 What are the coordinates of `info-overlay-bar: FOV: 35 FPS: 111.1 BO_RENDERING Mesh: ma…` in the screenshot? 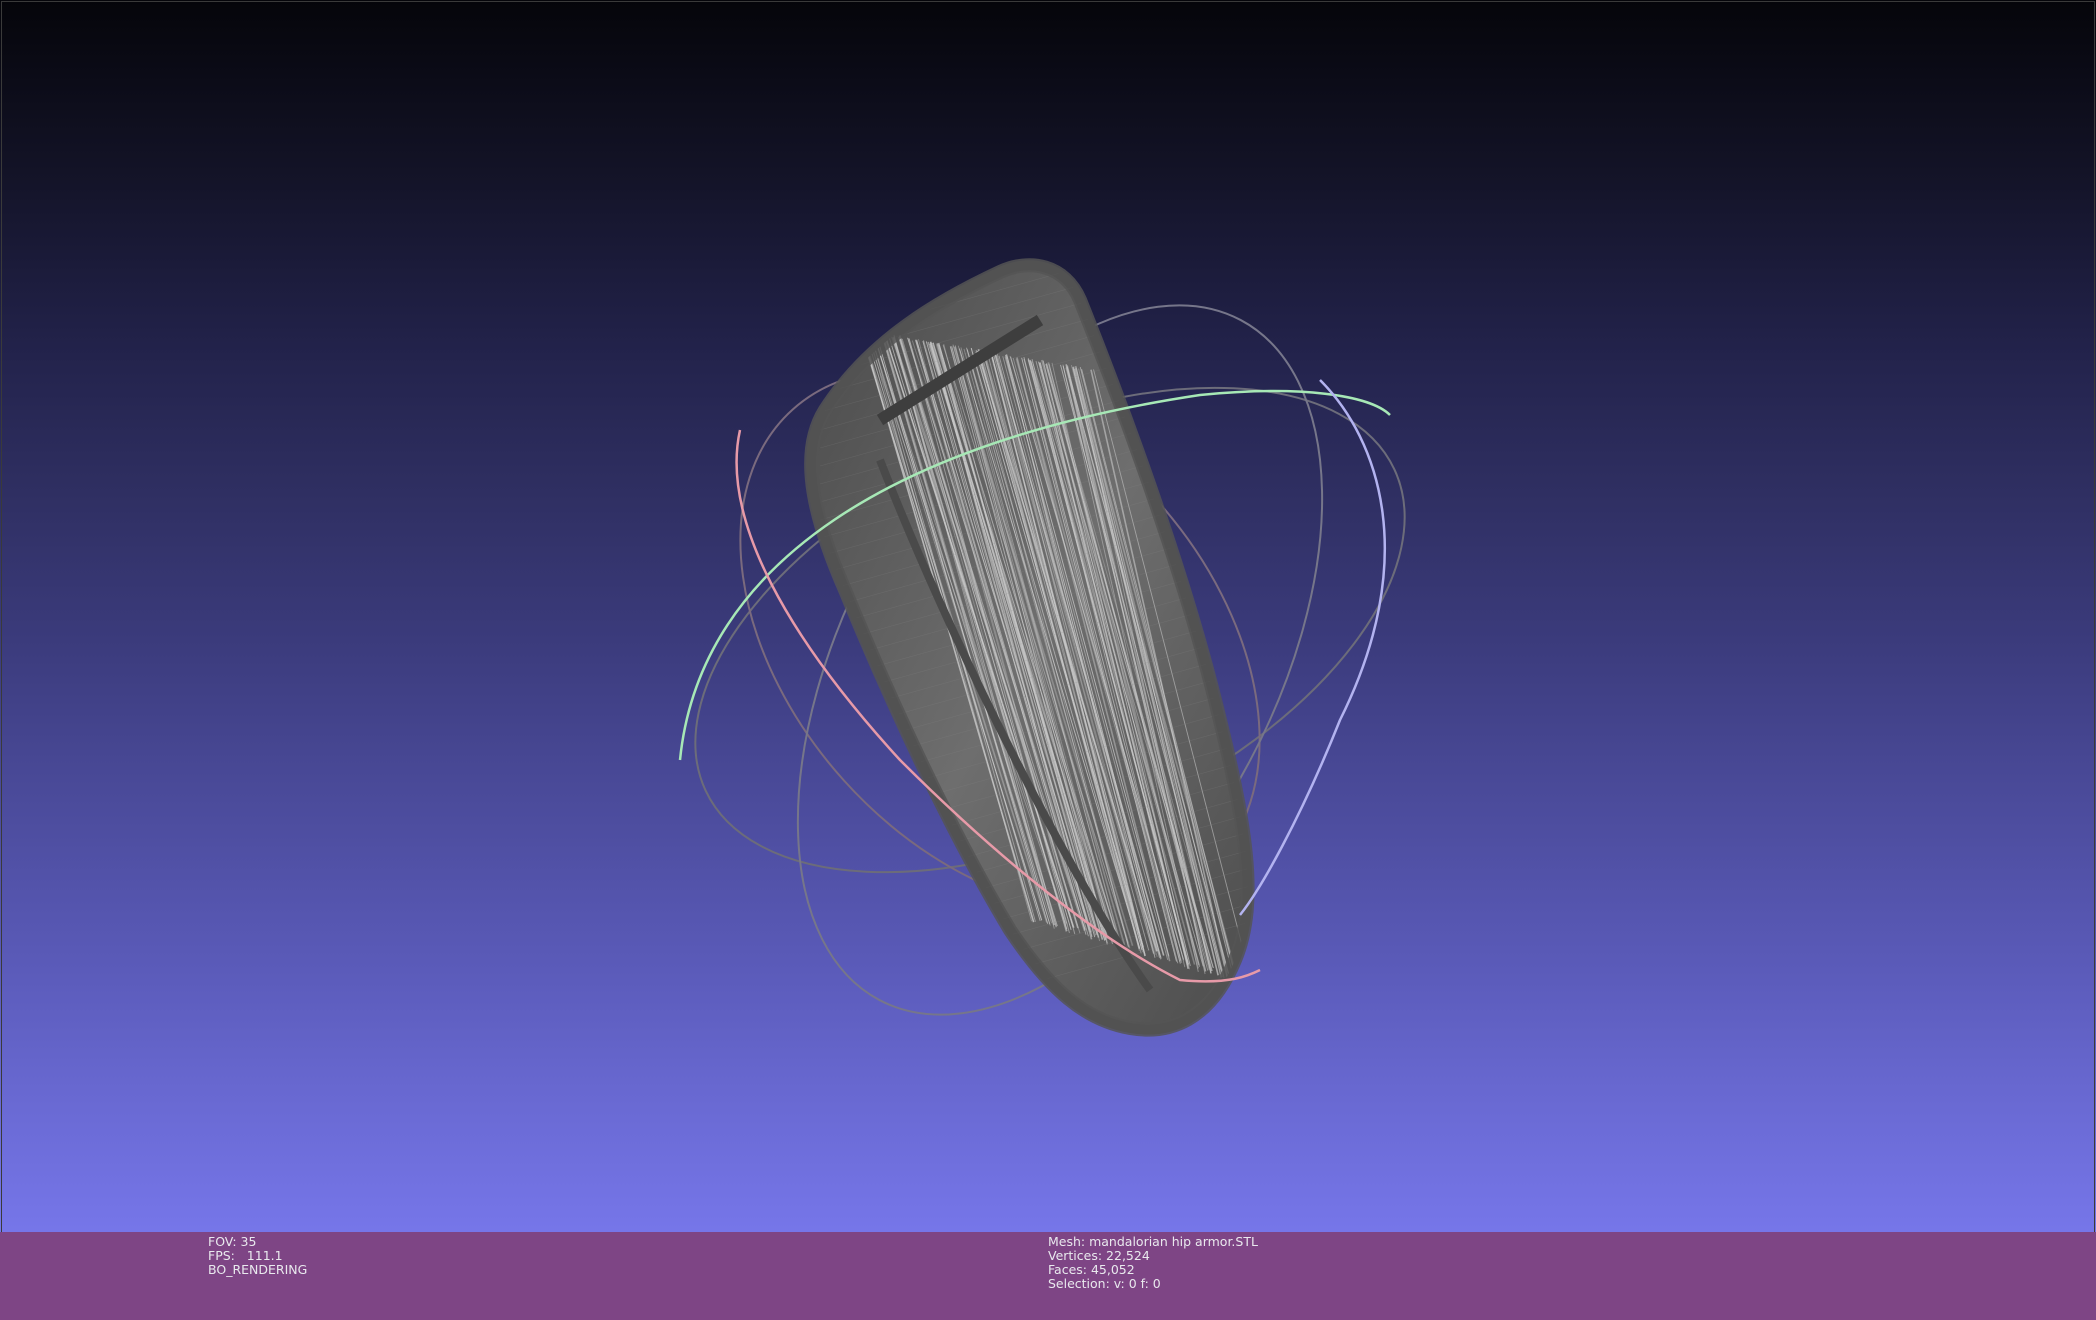 It's located at (1048, 1276).